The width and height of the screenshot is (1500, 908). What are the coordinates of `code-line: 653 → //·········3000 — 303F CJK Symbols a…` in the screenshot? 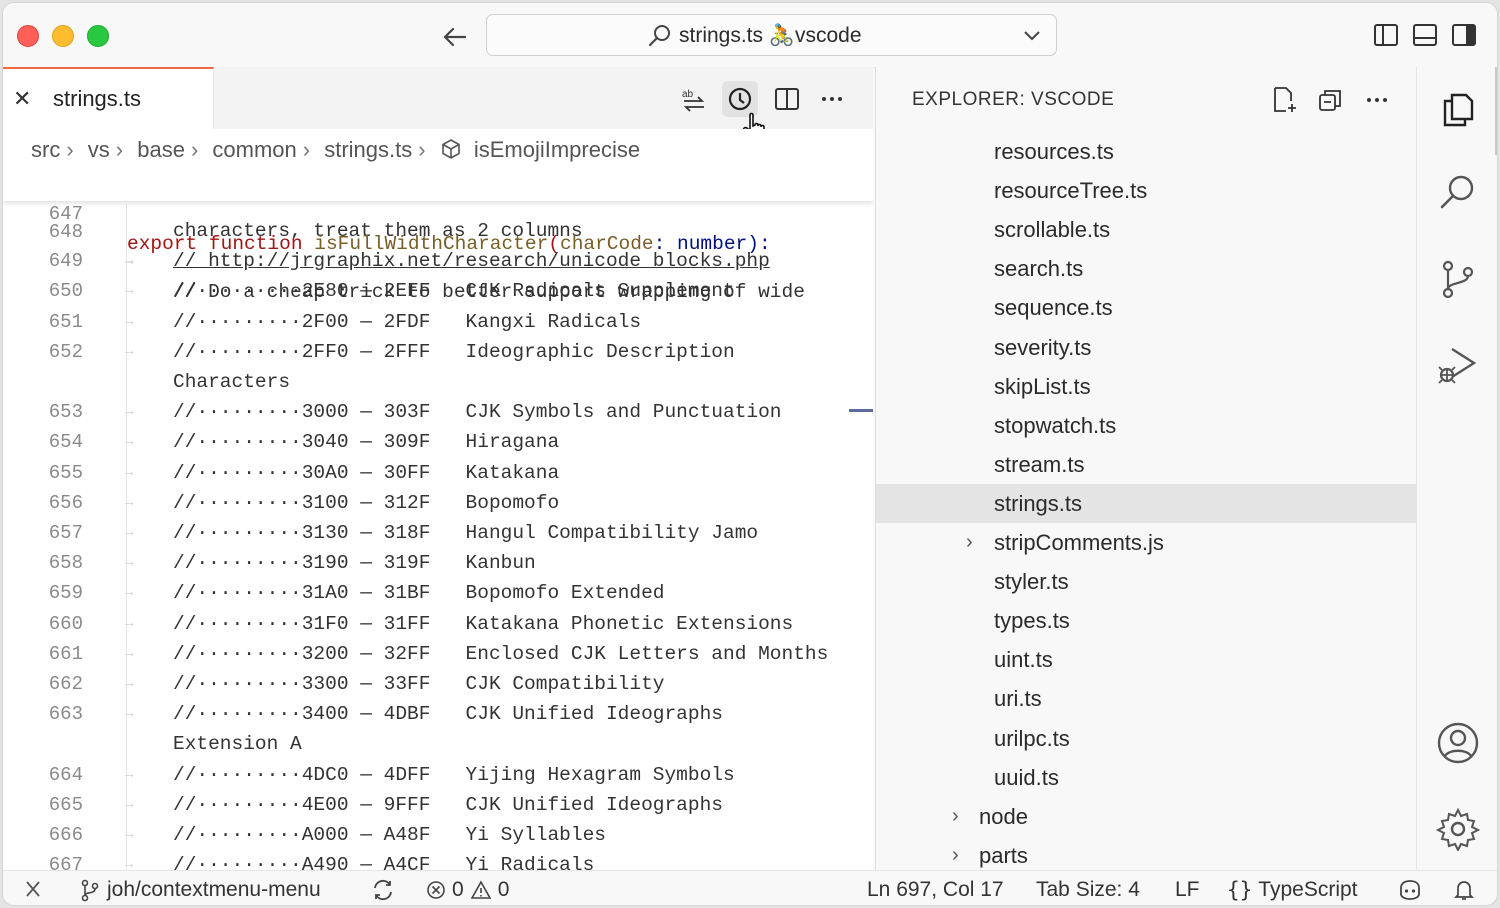 It's located at (438, 412).